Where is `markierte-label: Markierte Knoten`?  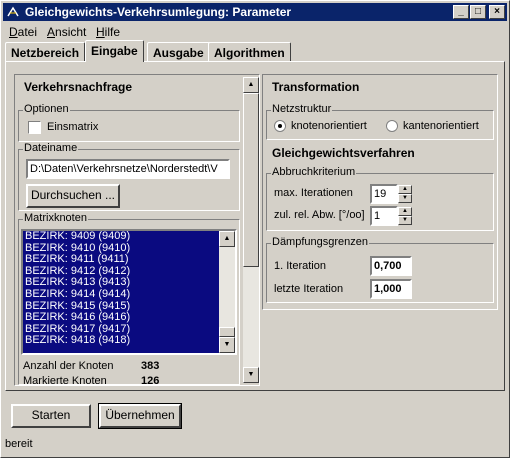 markierte-label: Markierte Knoten is located at coordinates (65, 381).